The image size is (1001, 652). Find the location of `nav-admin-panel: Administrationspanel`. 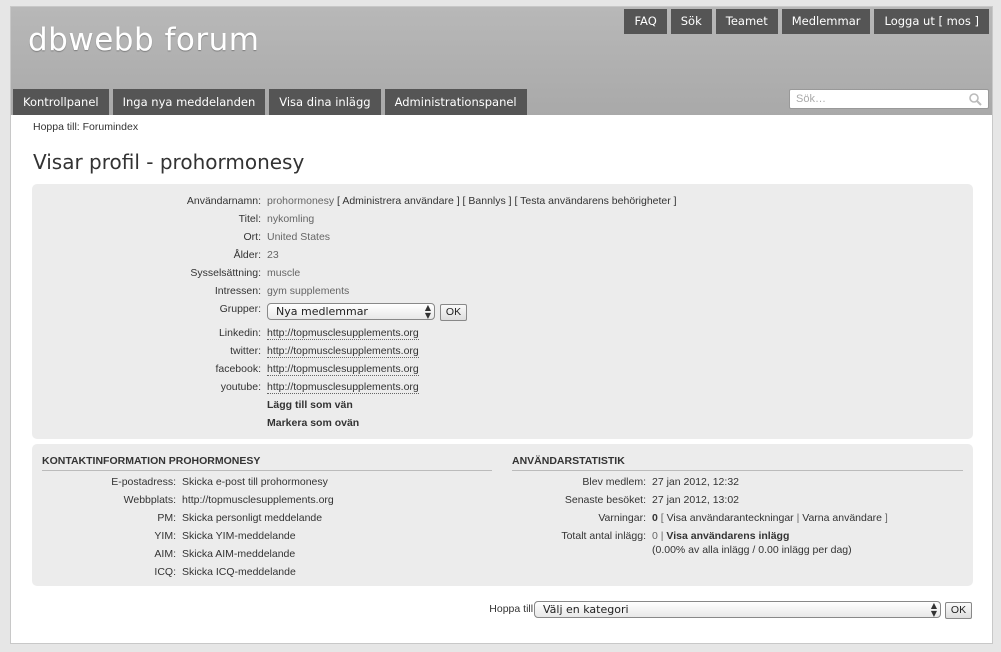

nav-admin-panel: Administrationspanel is located at coordinates (455, 102).